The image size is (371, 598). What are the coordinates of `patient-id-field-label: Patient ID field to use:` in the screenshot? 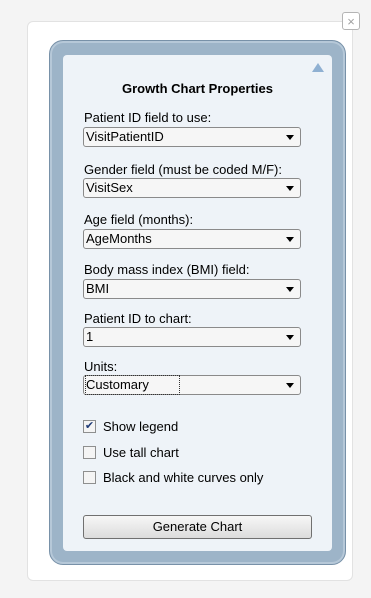 It's located at (148, 117).